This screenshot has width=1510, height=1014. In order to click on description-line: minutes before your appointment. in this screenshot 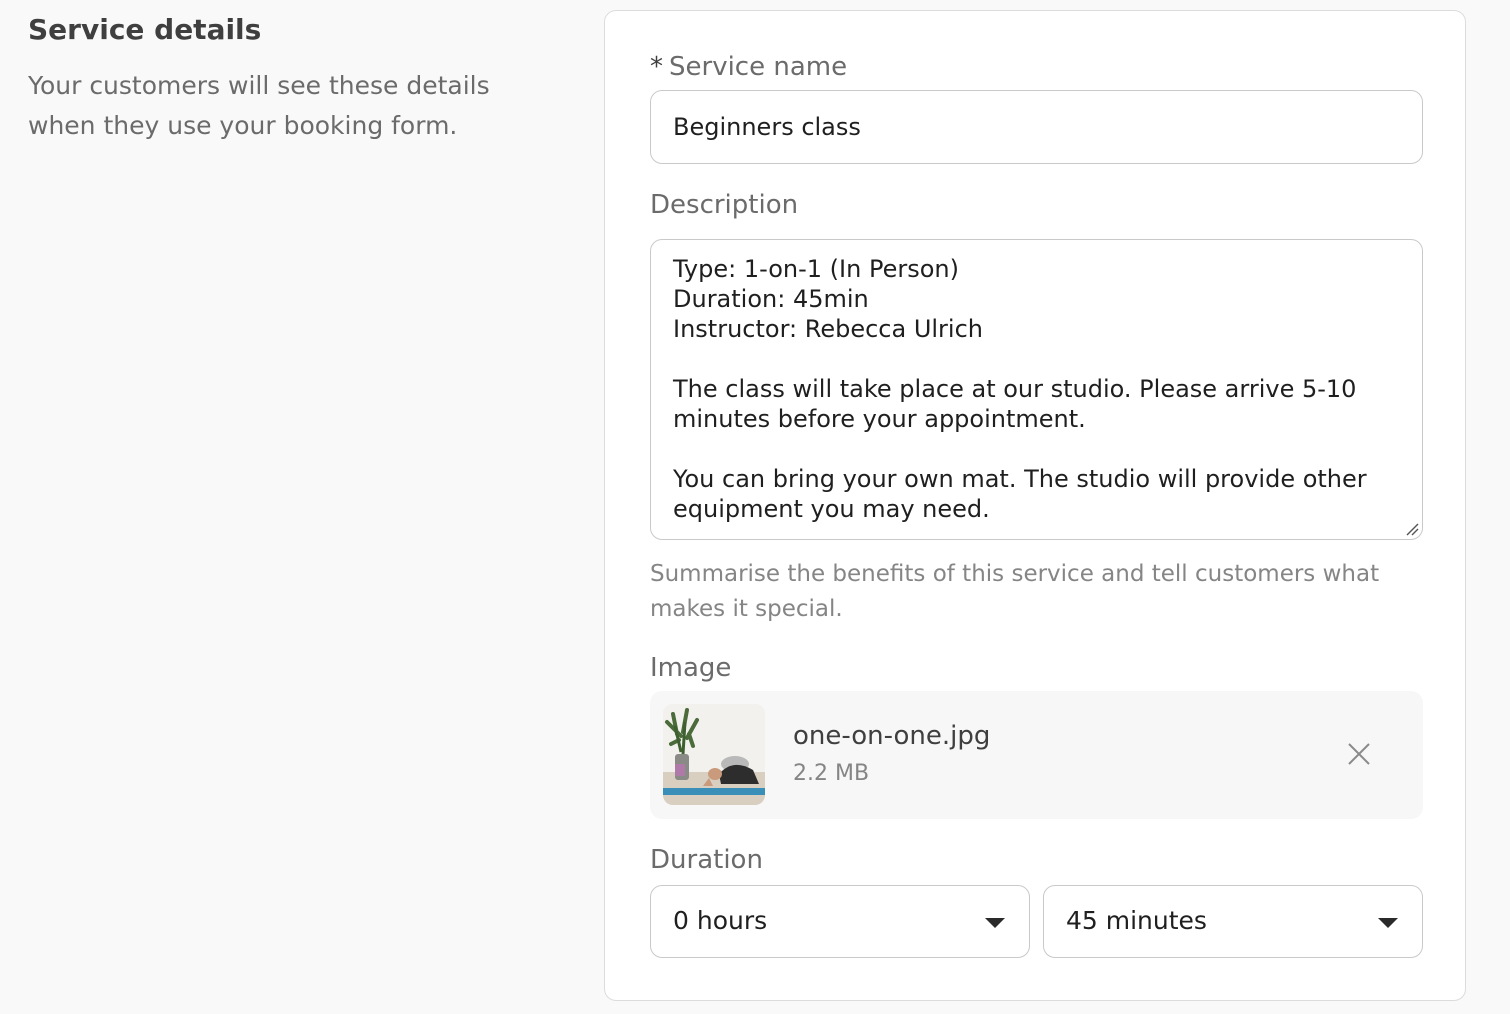, I will do `click(879, 419)`.